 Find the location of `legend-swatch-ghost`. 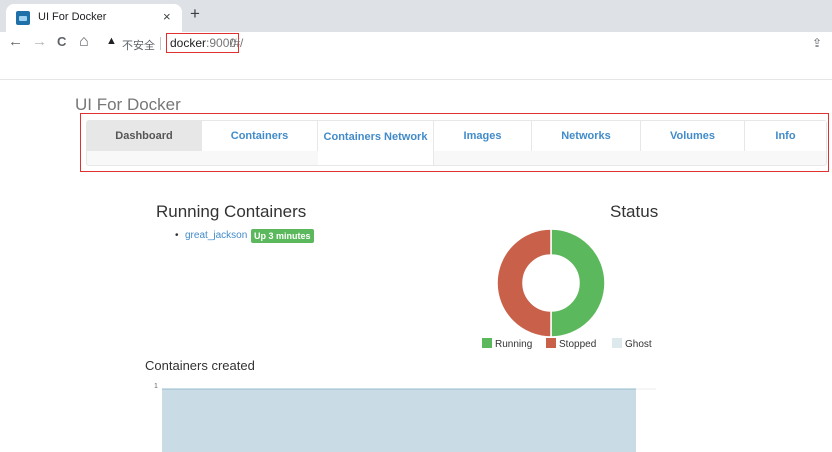

legend-swatch-ghost is located at coordinates (617, 343).